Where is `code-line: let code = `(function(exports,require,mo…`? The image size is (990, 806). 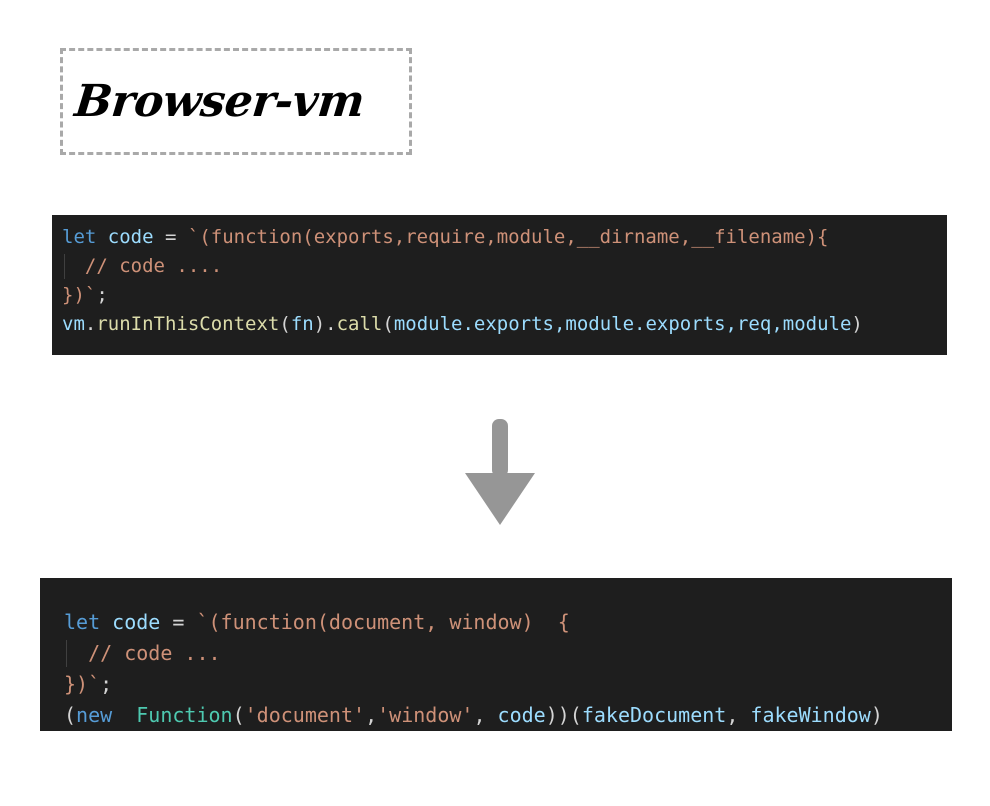 code-line: let code = `(function(exports,require,mo… is located at coordinates (504, 237).